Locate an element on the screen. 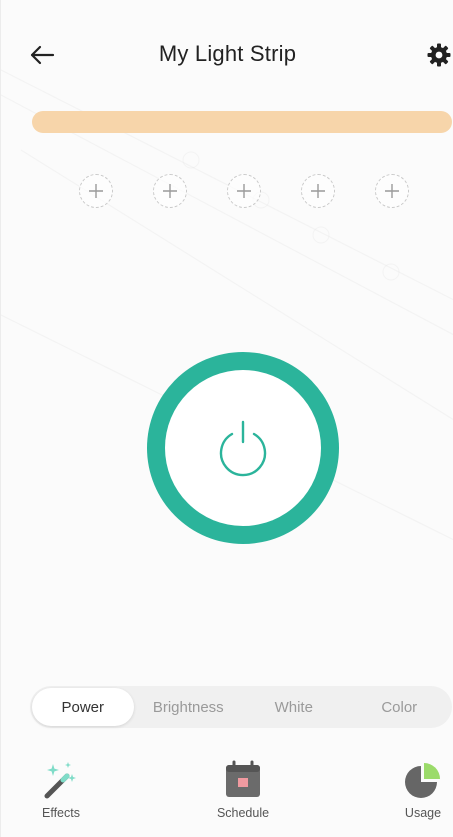 The image size is (453, 837). pie-chart-icon is located at coordinates (423, 780).